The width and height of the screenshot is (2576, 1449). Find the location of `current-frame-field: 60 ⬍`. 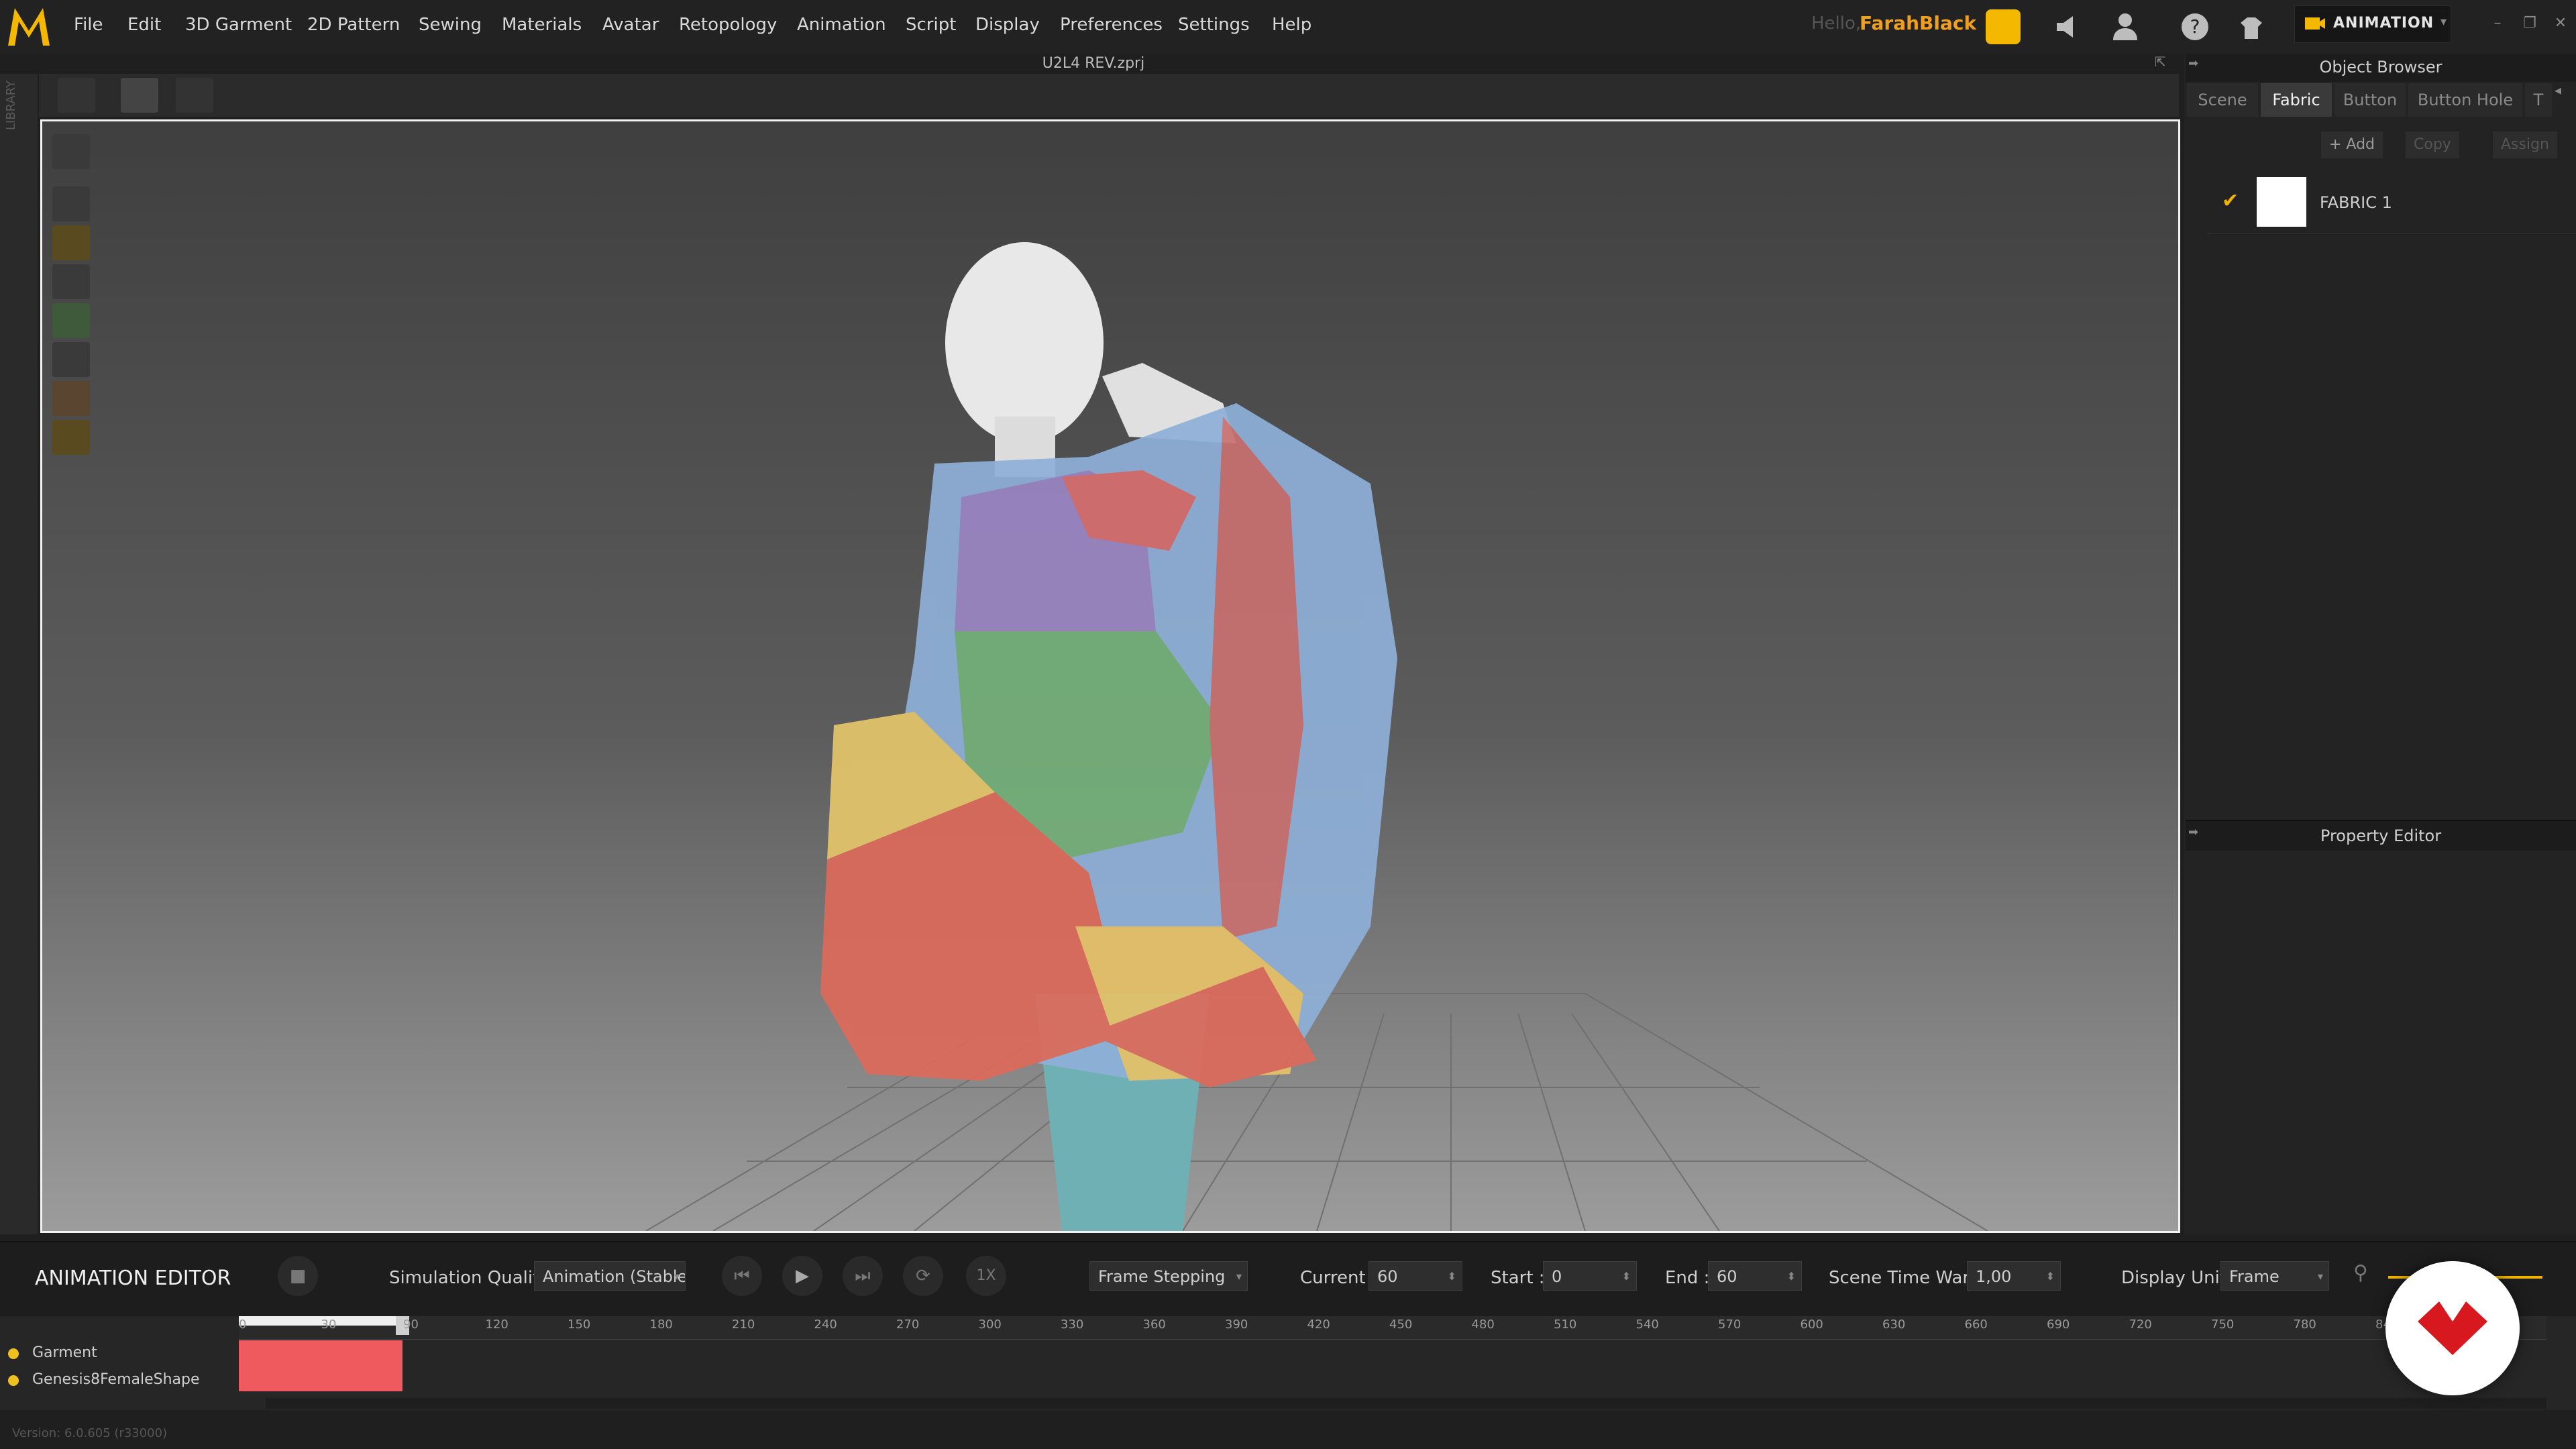

current-frame-field: 60 ⬍ is located at coordinates (1415, 1276).